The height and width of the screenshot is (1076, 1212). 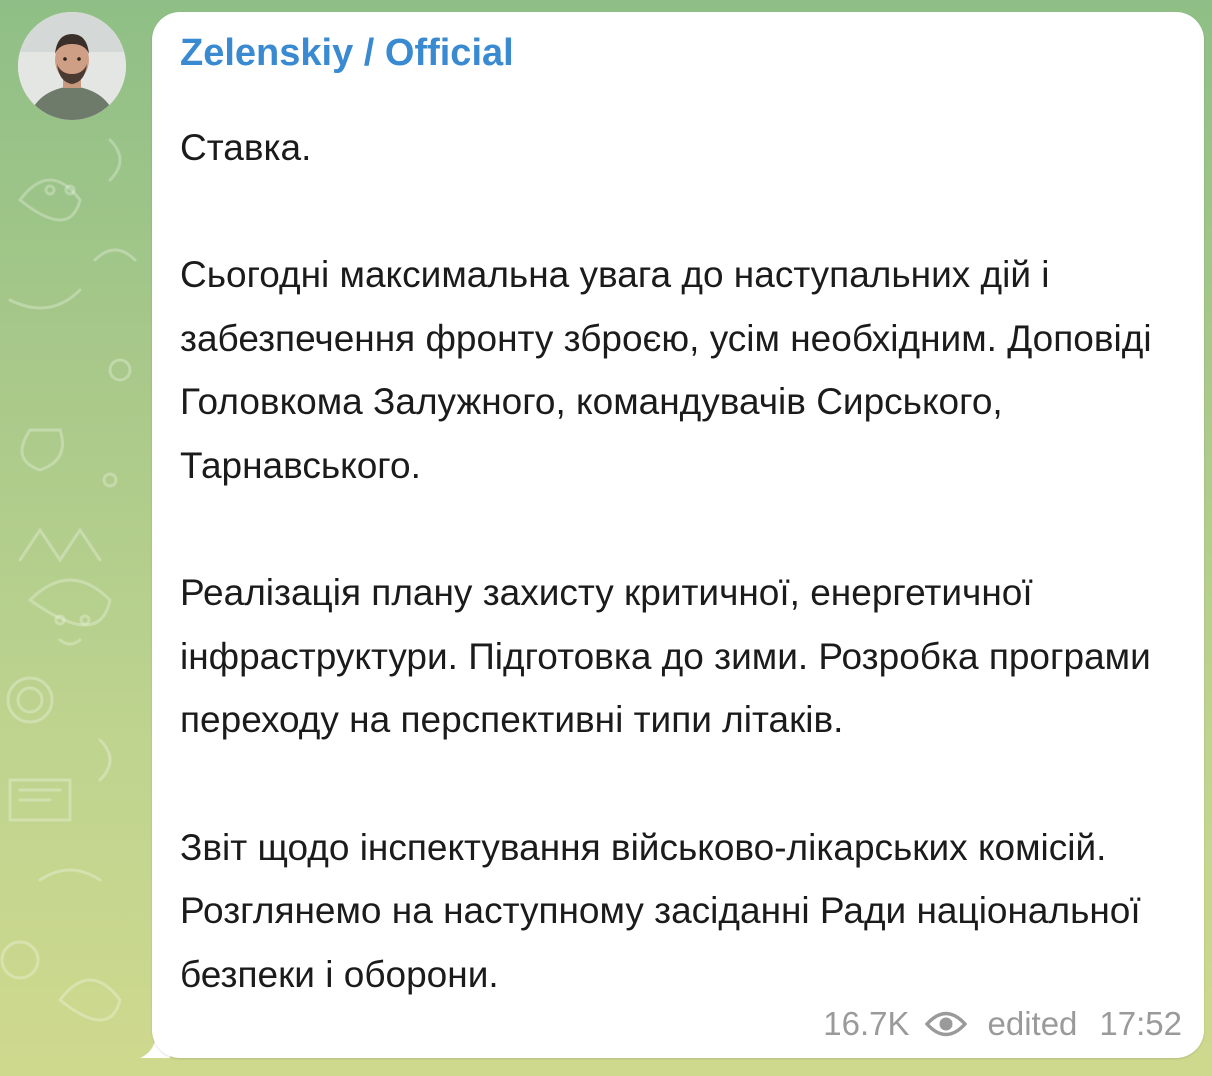 I want to click on channel-avatar, so click(x=72, y=66).